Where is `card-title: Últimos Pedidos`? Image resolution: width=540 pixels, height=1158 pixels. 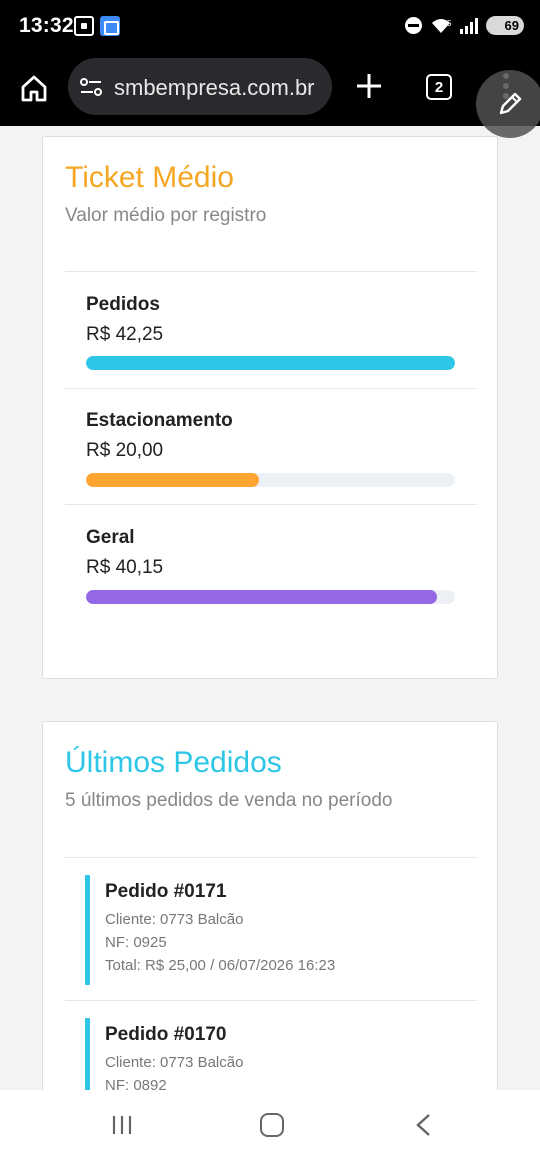
card-title: Últimos Pedidos is located at coordinates (173, 762).